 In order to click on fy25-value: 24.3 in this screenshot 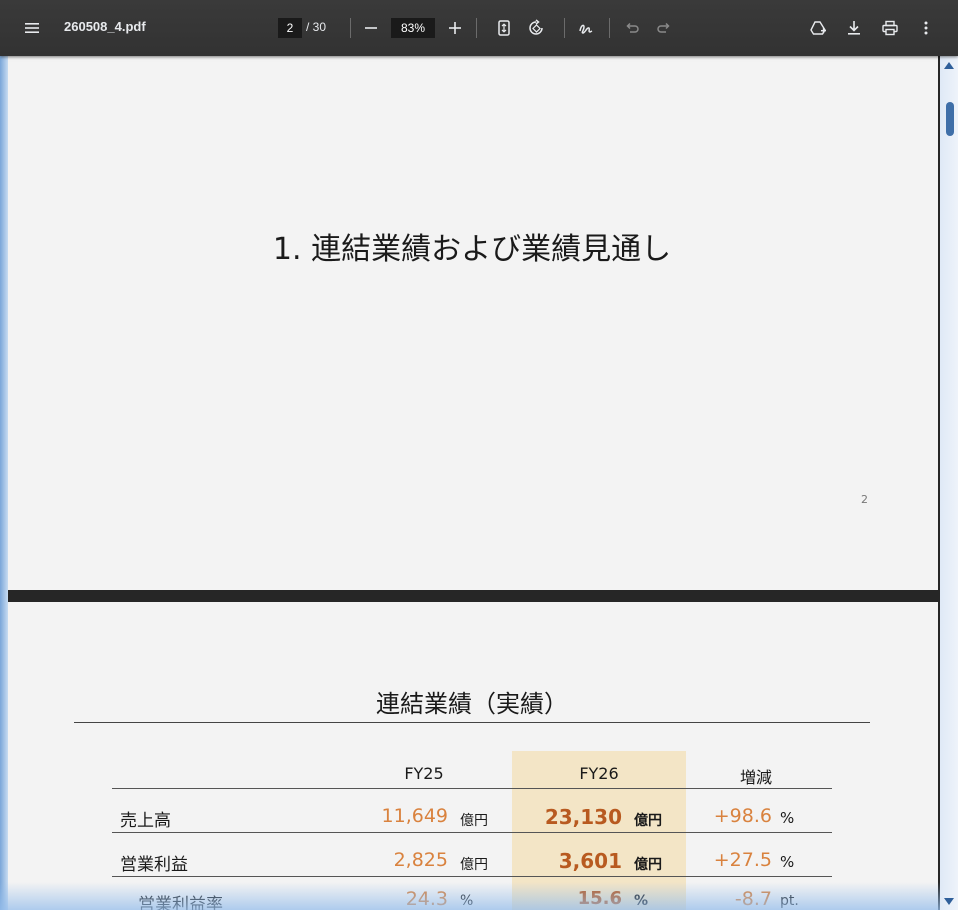, I will do `click(426, 899)`.